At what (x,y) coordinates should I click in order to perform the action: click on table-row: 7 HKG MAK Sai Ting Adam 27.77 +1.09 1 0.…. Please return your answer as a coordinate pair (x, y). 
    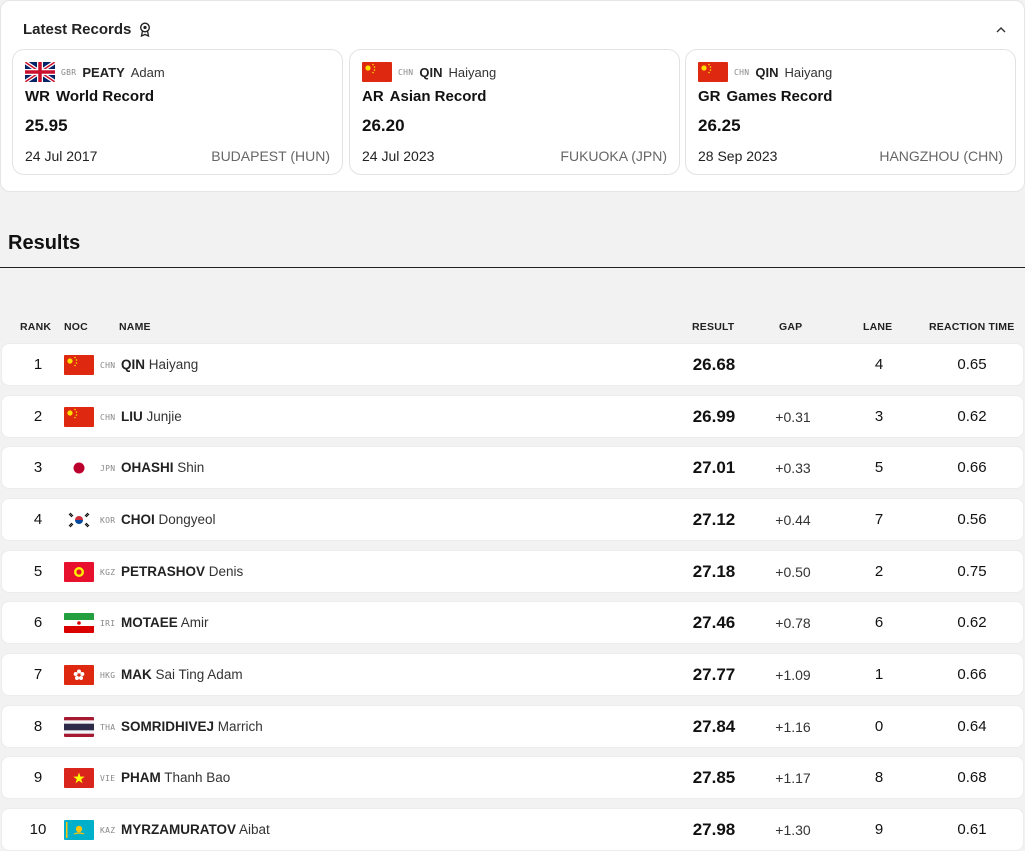
    Looking at the image, I should click on (512, 674).